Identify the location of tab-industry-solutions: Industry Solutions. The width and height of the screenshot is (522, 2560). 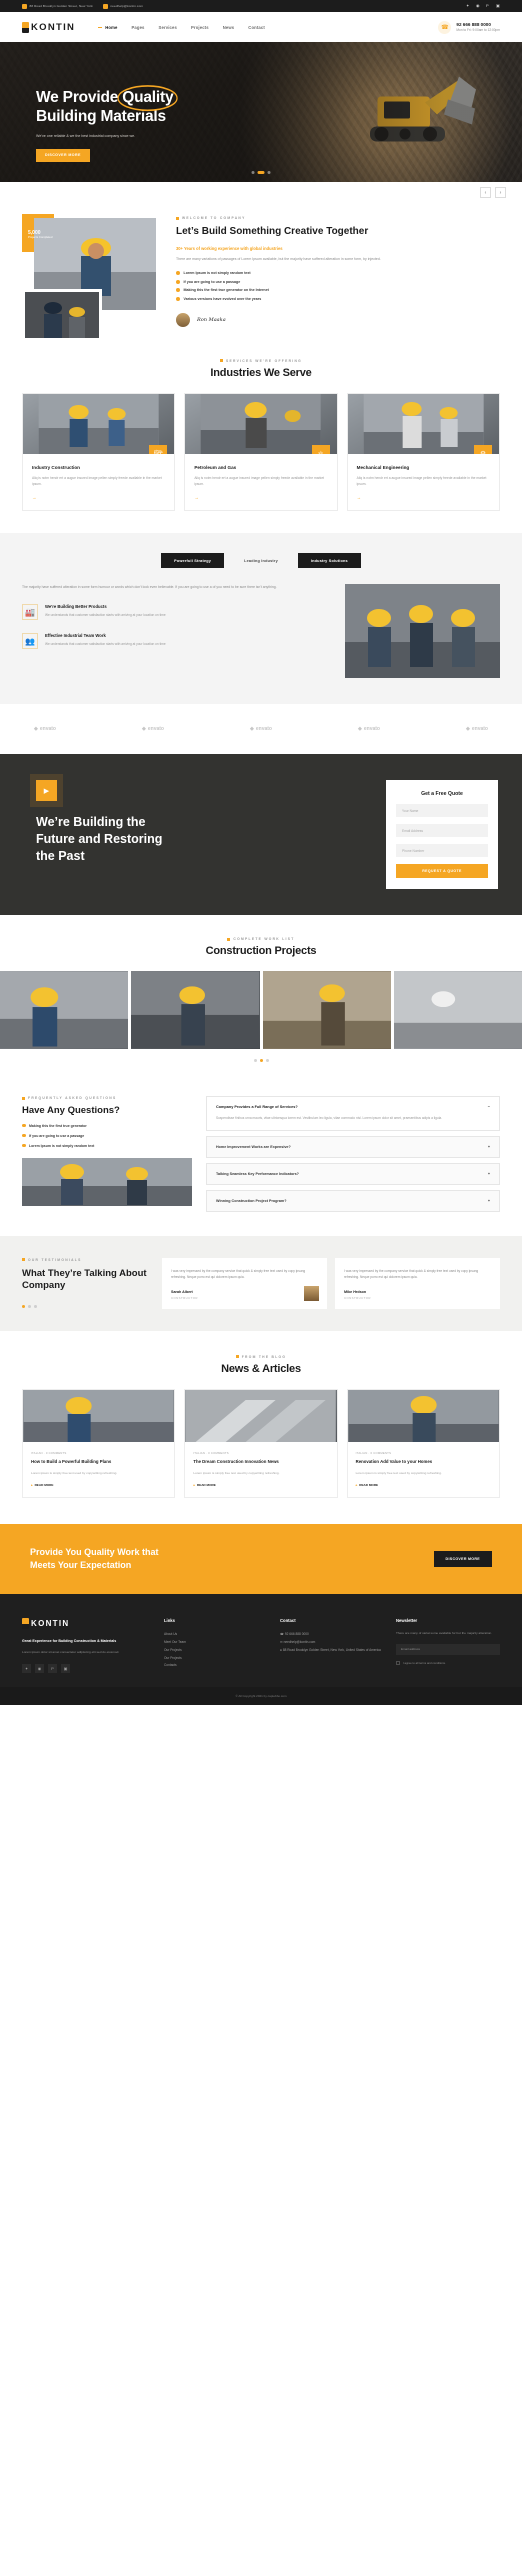
(329, 561).